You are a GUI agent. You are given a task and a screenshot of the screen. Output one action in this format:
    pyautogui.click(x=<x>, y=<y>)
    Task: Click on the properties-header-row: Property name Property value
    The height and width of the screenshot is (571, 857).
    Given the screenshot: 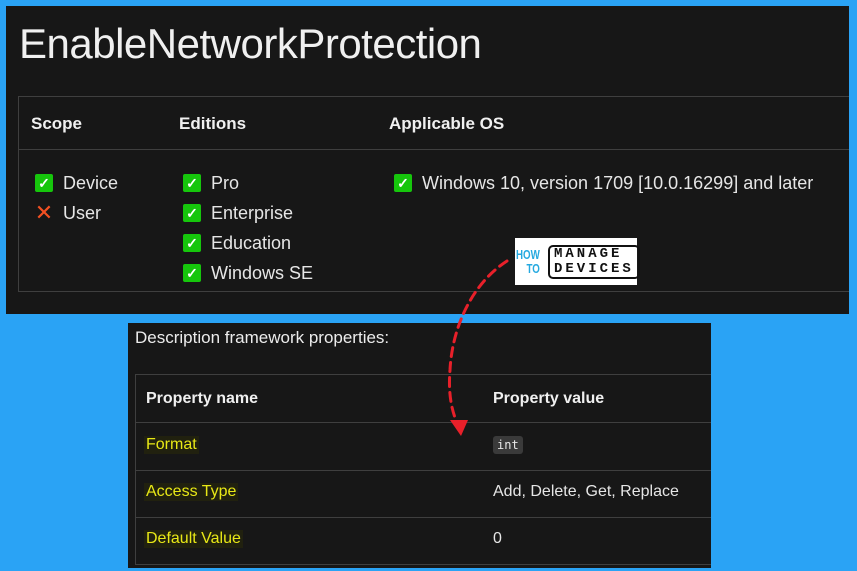 What is the action you would take?
    pyautogui.click(x=423, y=399)
    